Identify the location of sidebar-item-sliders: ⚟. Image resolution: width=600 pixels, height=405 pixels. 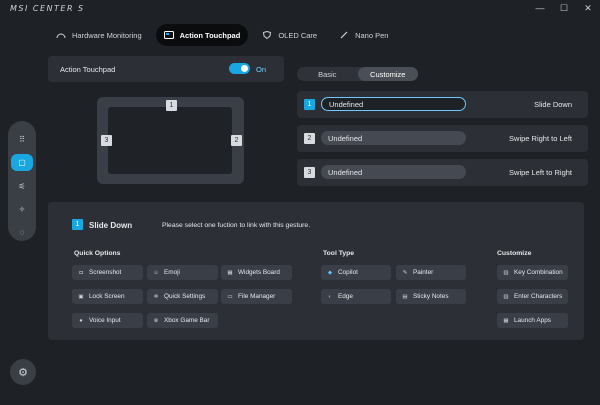
(22, 185).